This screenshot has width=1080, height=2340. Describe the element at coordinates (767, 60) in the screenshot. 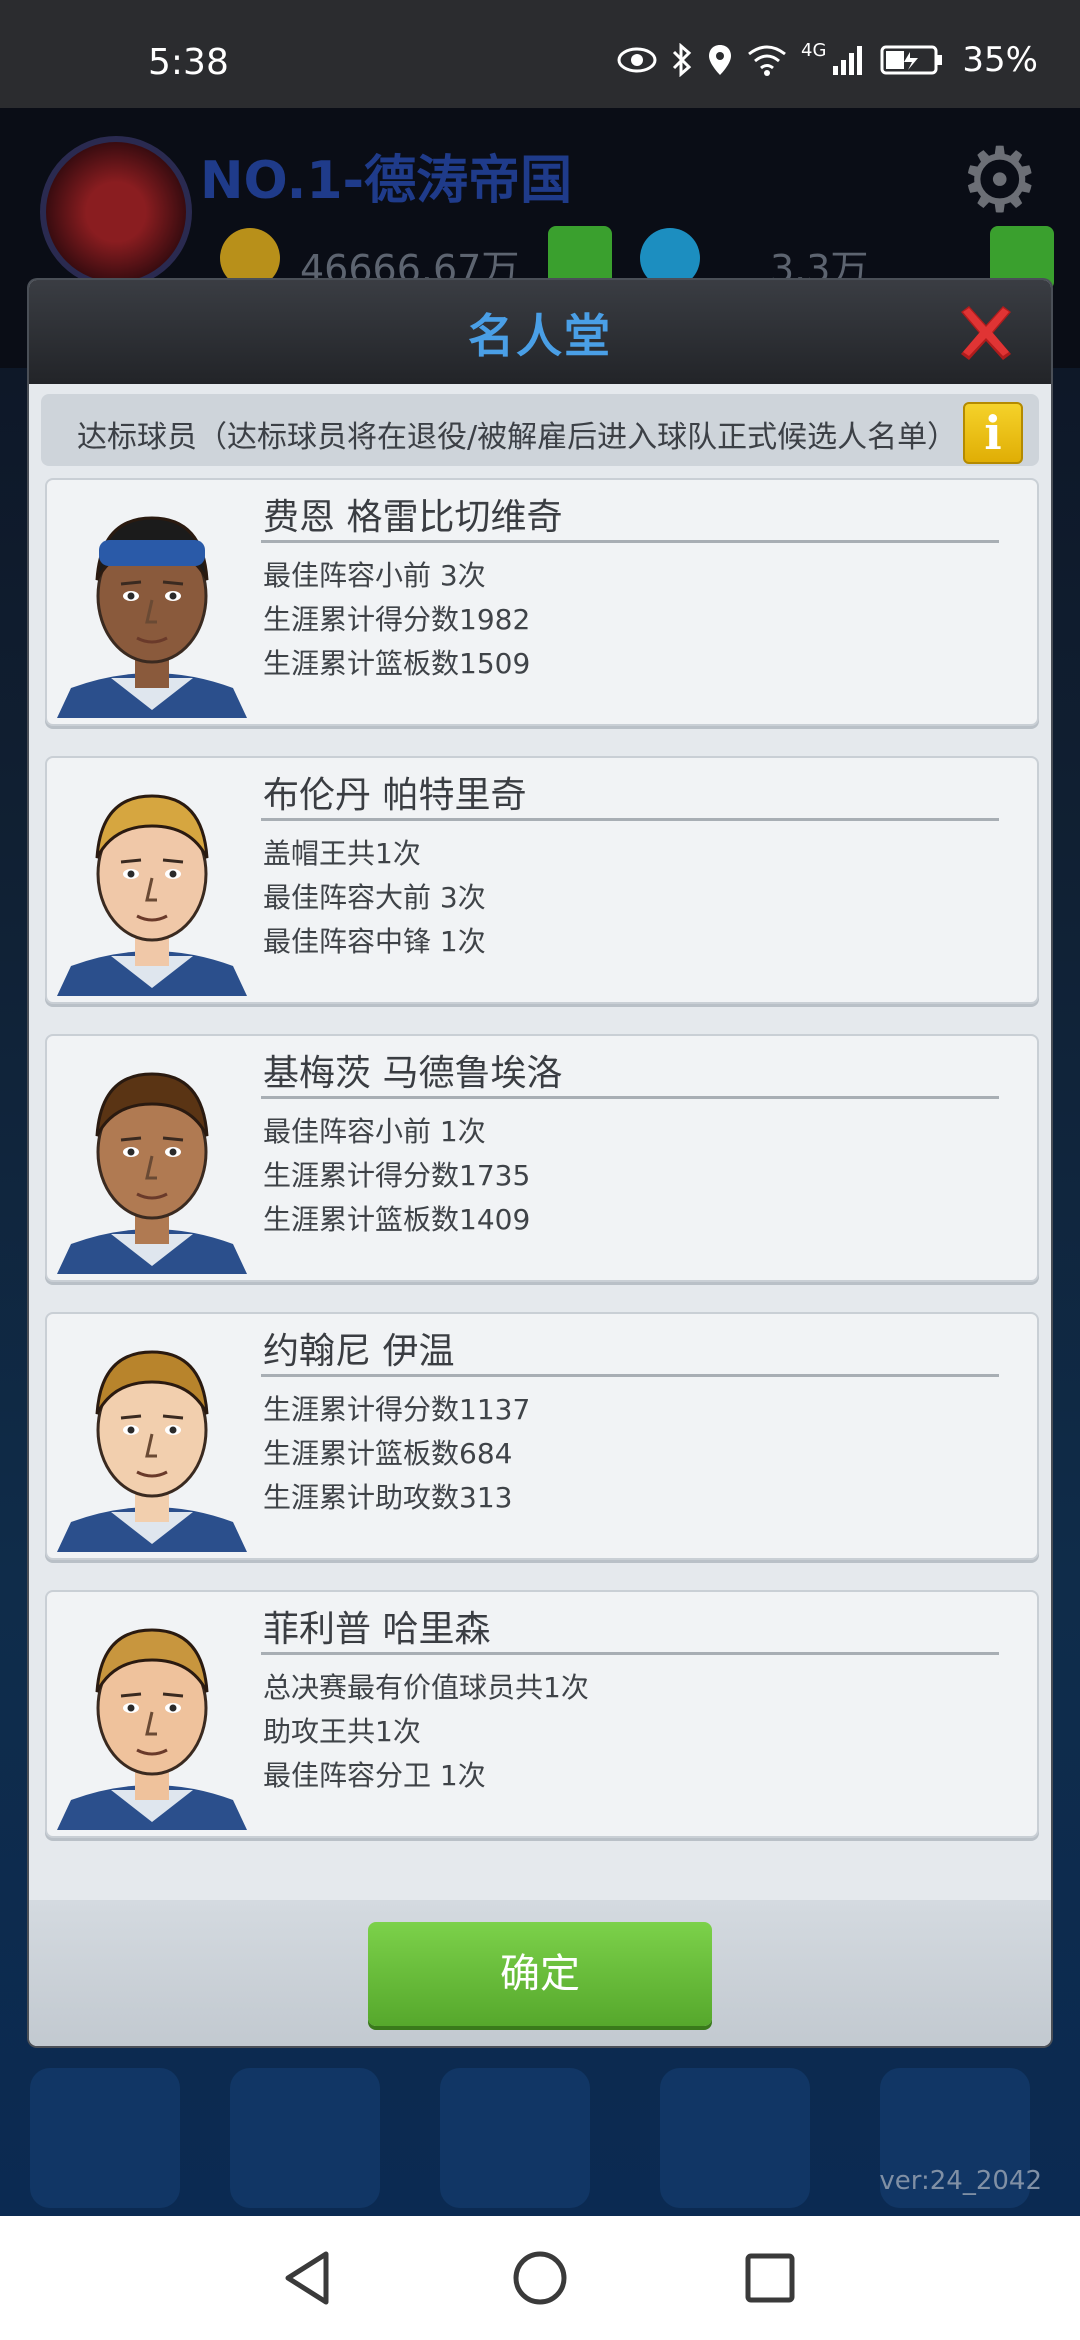

I see `wifi-icon` at that location.